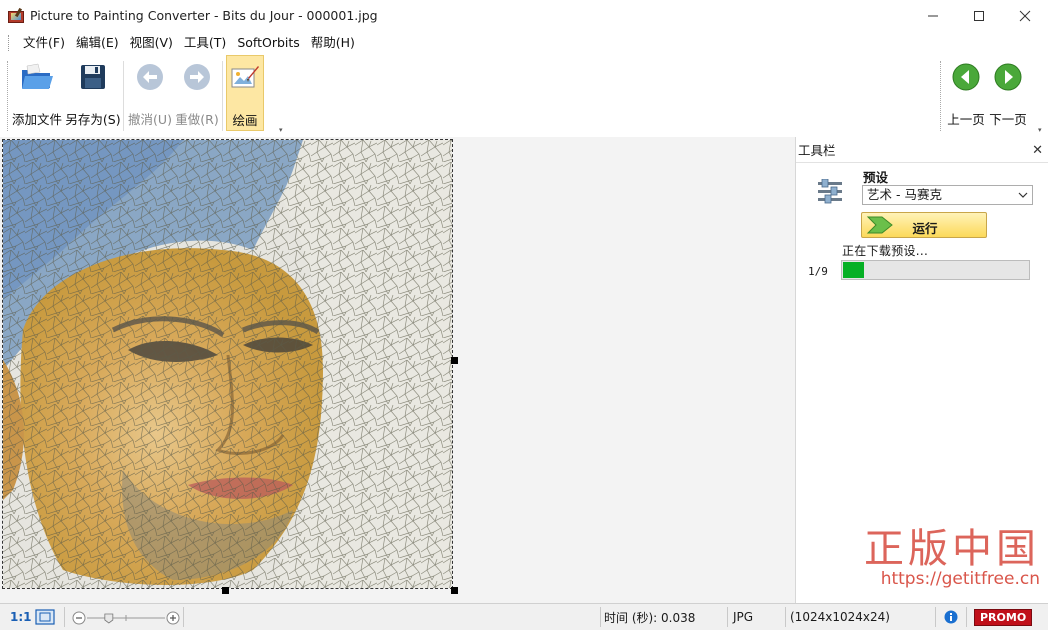  I want to click on save-as-button: 另存为(S), so click(93, 93).